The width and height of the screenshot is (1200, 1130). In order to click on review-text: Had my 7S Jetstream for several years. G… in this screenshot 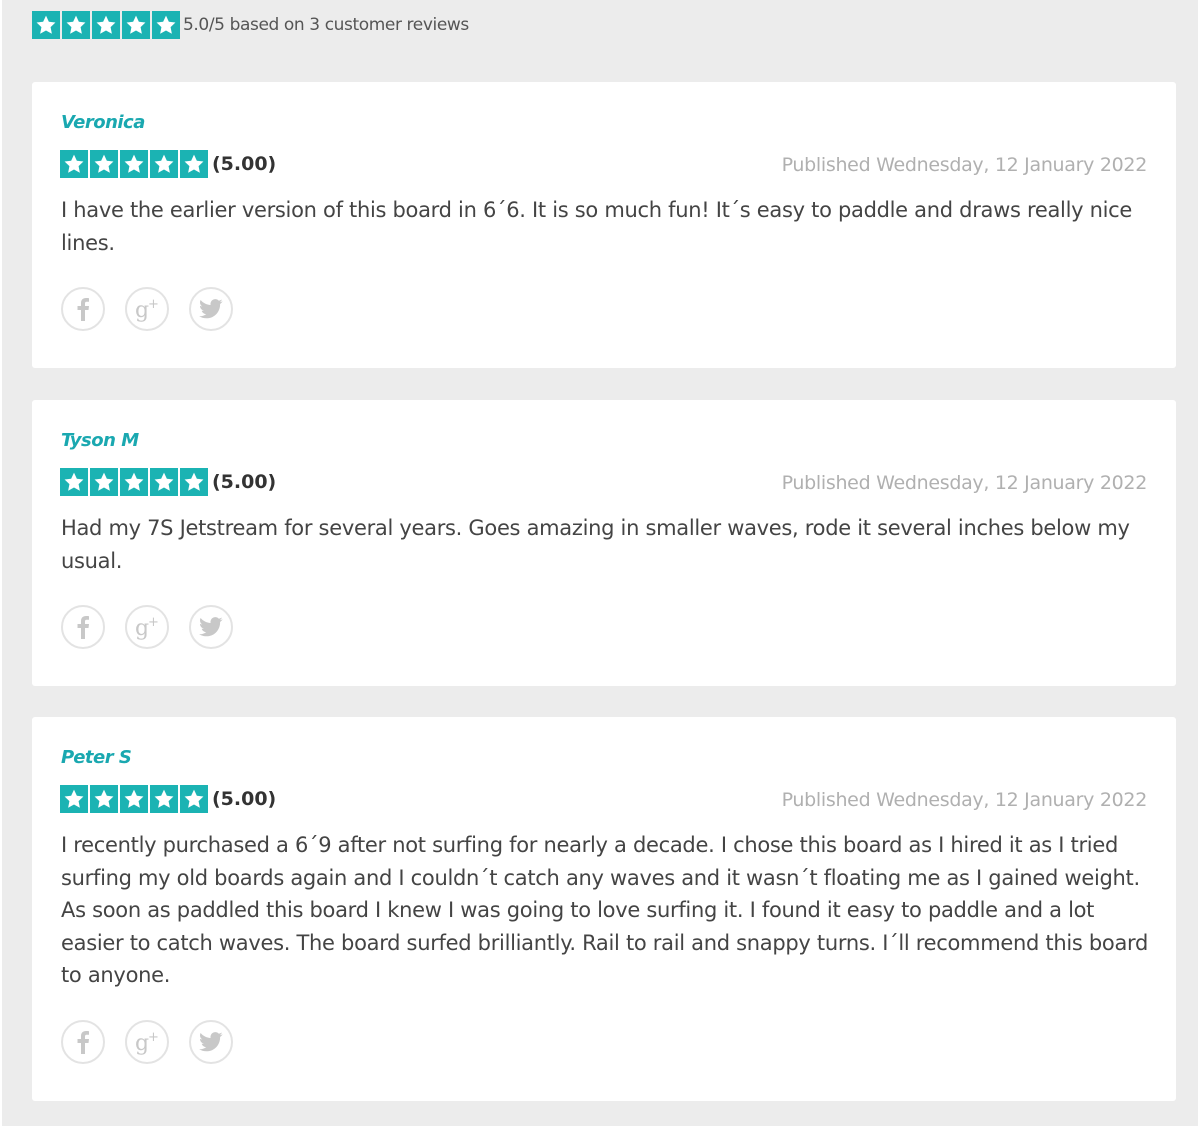, I will do `click(595, 544)`.